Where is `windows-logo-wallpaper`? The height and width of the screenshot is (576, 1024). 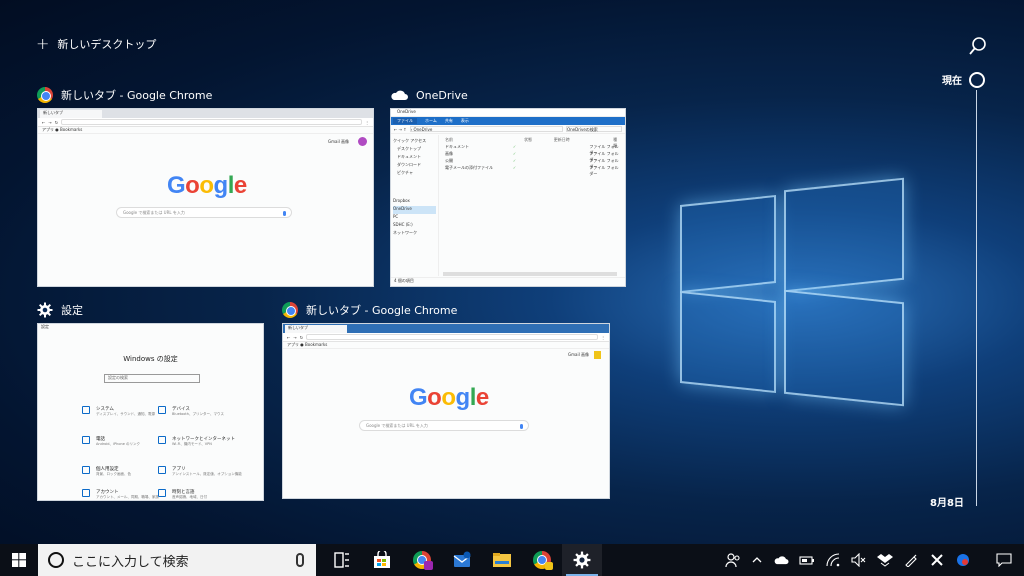 windows-logo-wallpaper is located at coordinates (790, 290).